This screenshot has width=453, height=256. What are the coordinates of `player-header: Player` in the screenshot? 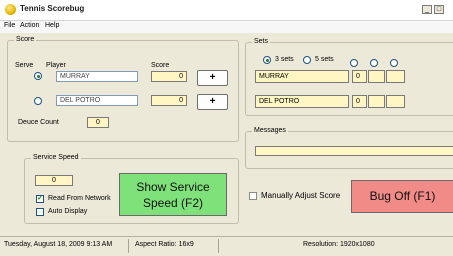 It's located at (56, 65).